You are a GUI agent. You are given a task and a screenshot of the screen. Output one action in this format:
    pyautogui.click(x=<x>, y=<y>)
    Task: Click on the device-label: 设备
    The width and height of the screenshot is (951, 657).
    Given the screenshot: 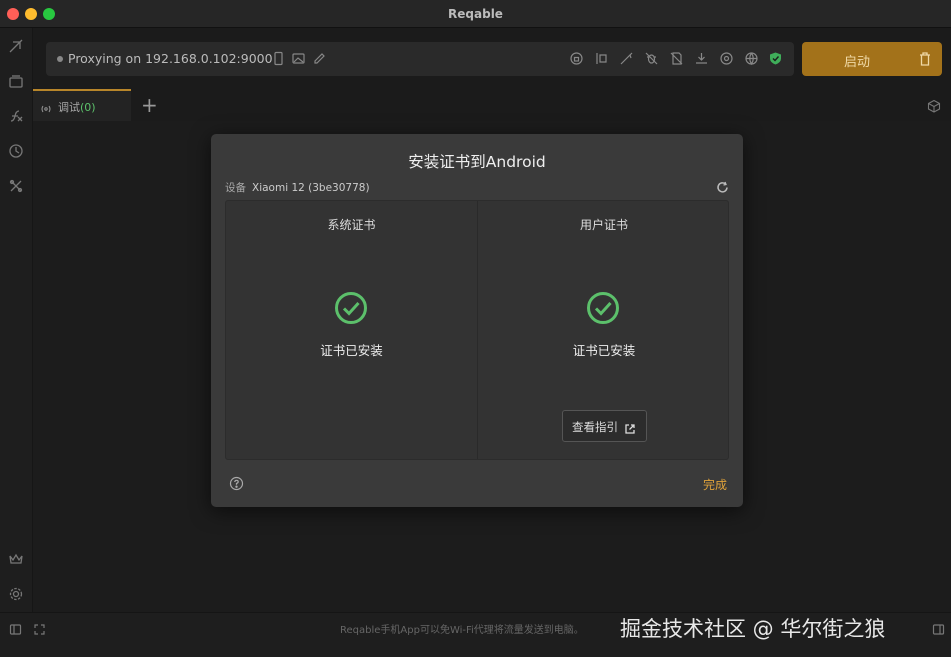 What is the action you would take?
    pyautogui.click(x=235, y=188)
    